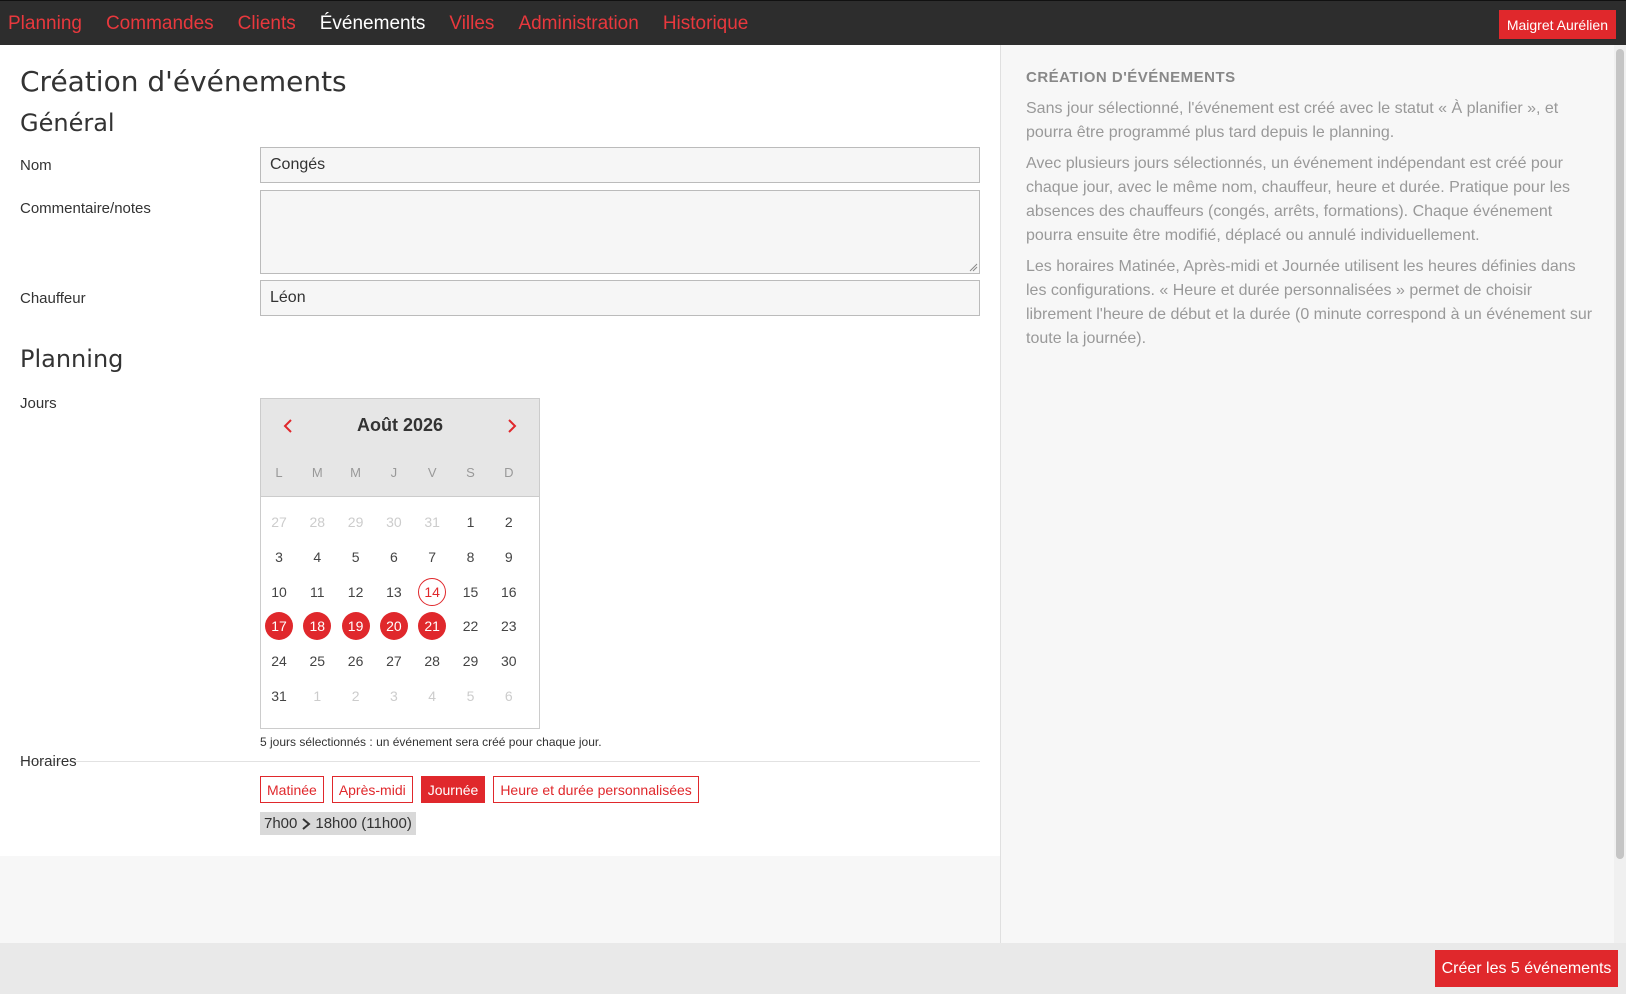  I want to click on calendar-day: 12, so click(356, 592).